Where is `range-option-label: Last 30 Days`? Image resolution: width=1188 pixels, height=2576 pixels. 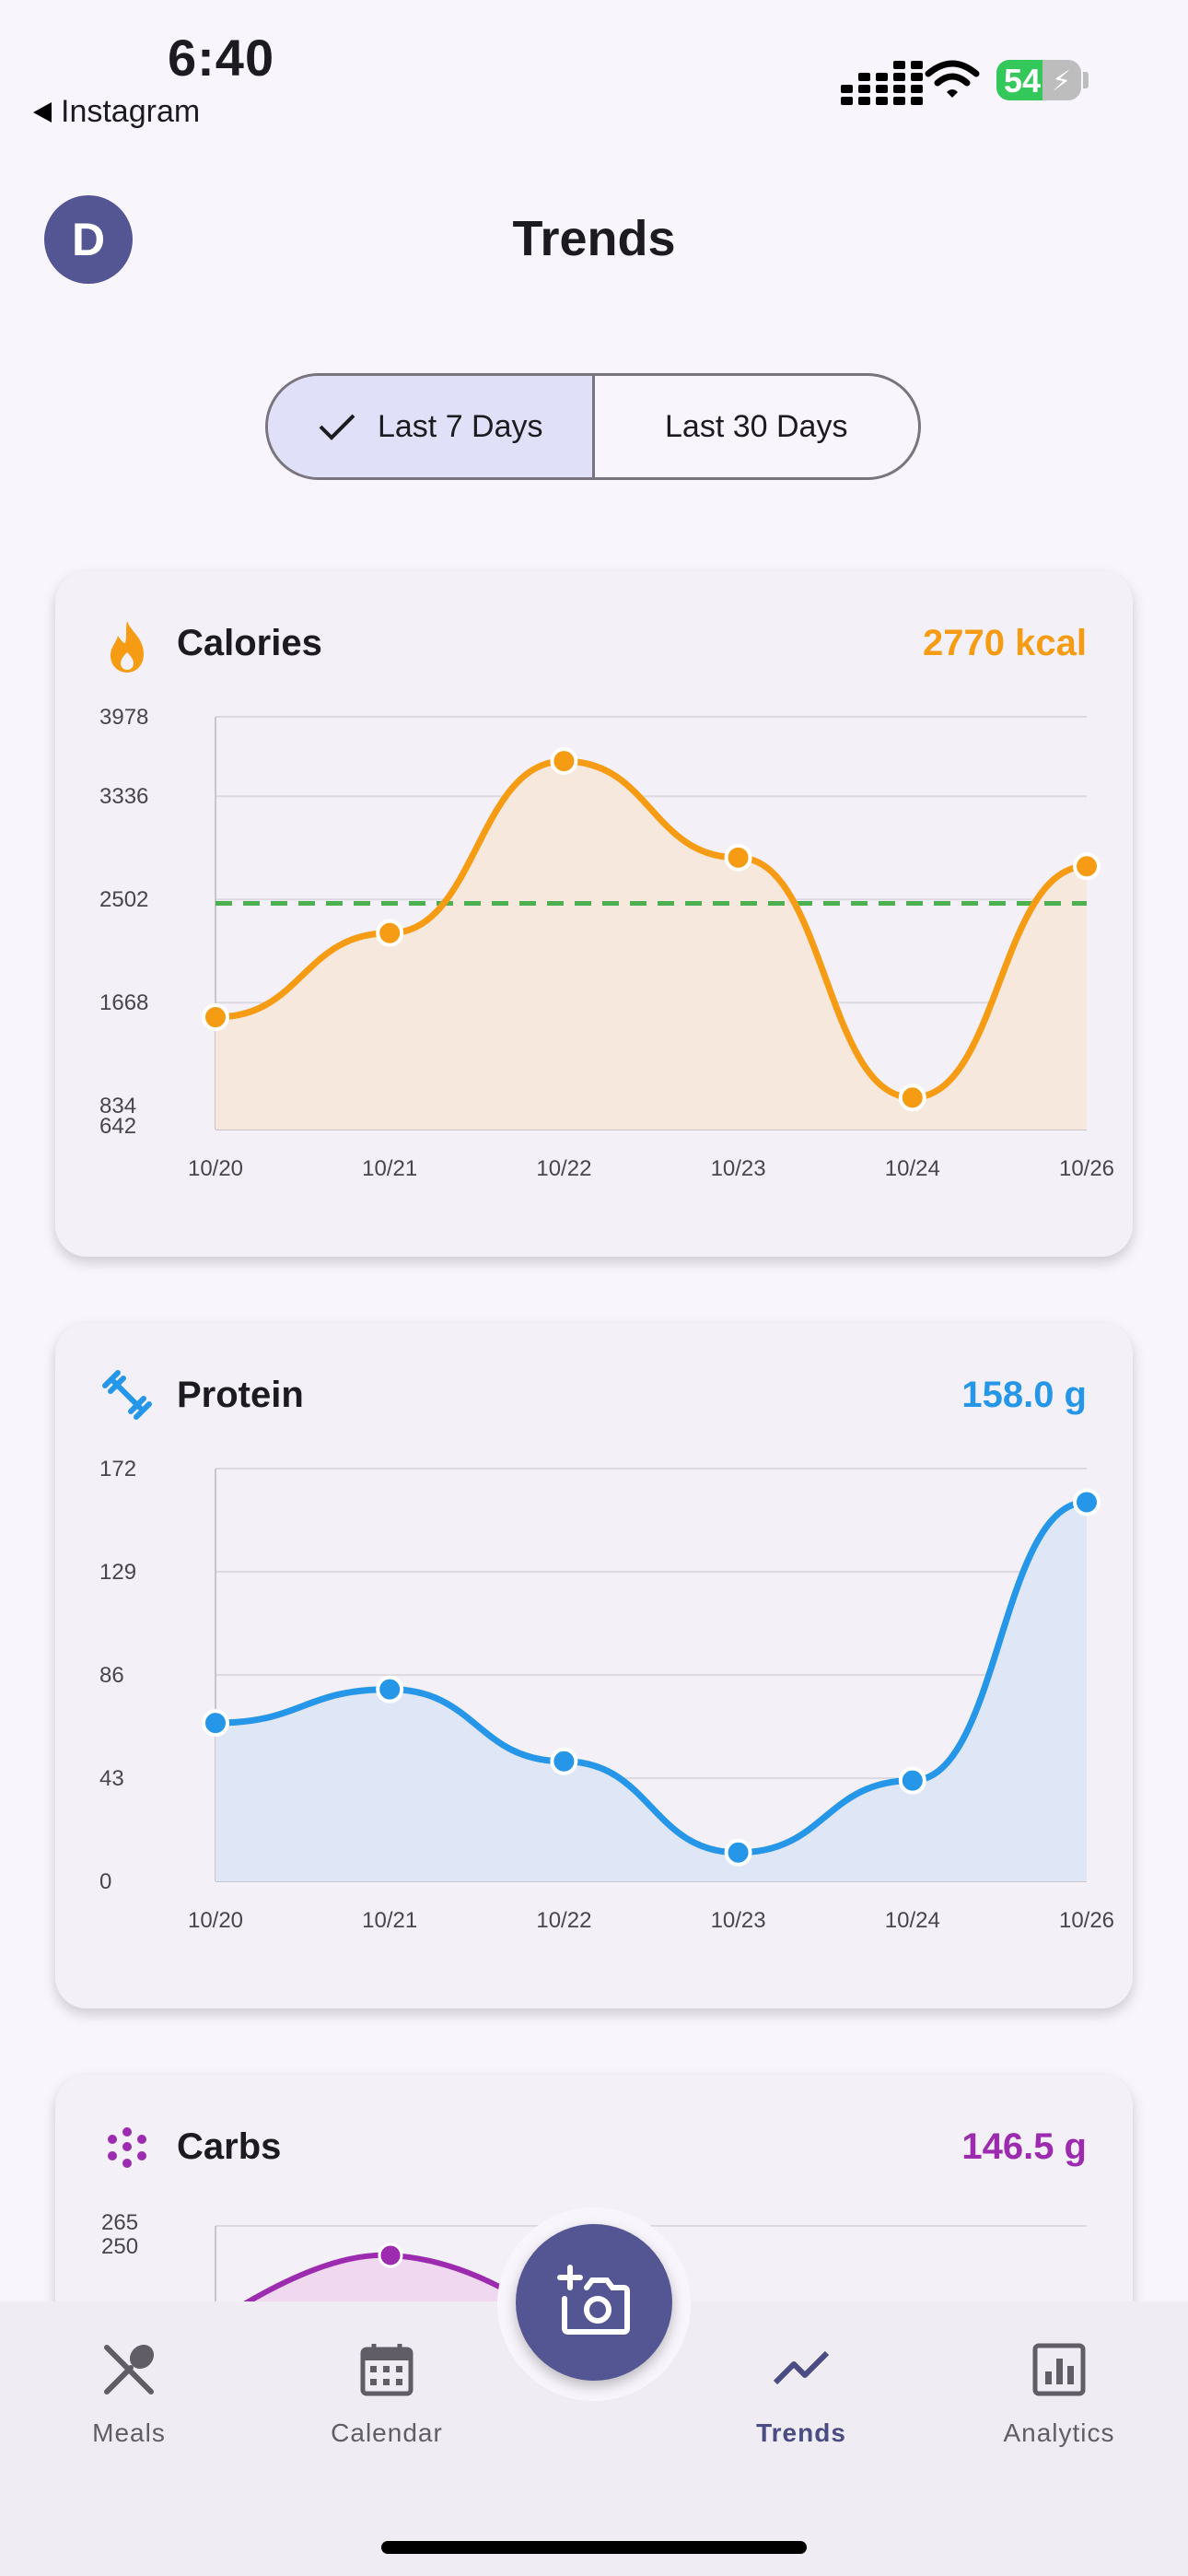 range-option-label: Last 30 Days is located at coordinates (756, 426).